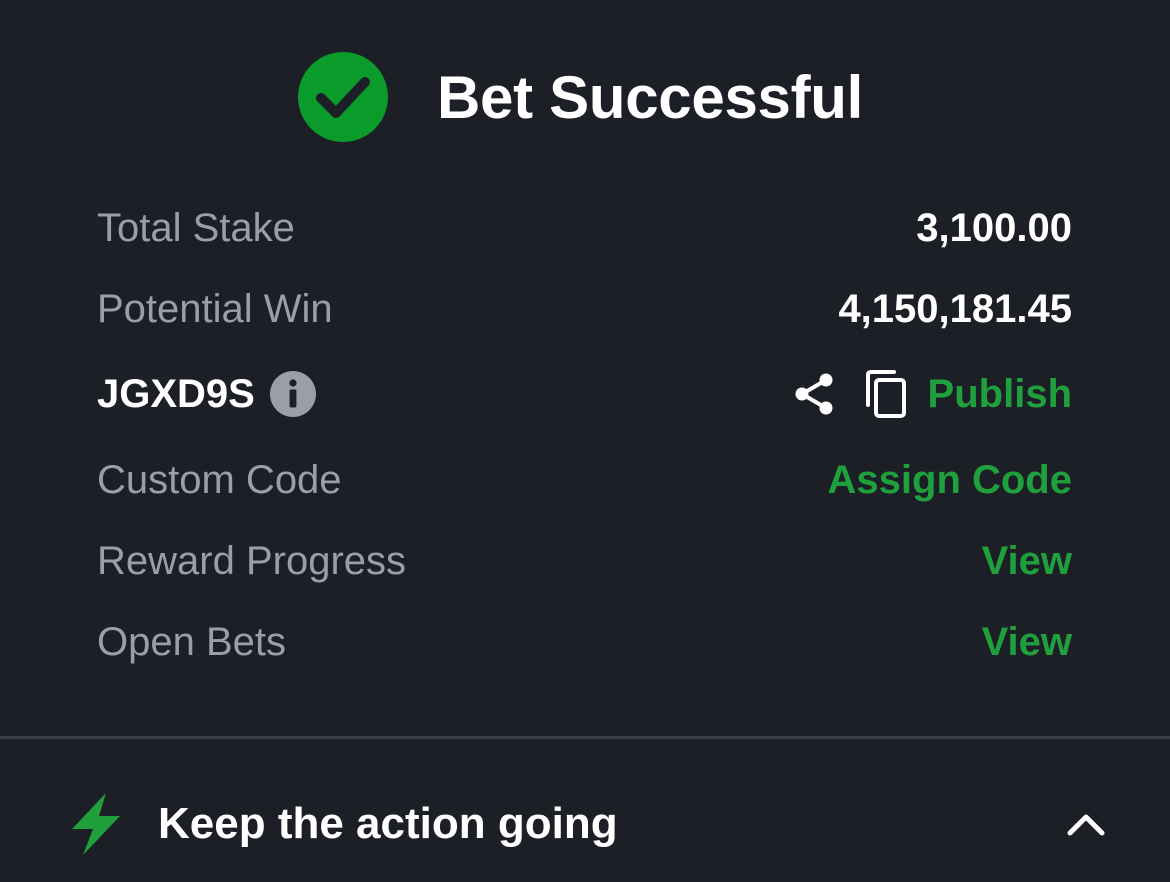 This screenshot has width=1170, height=882. I want to click on reward-progress-view-link: View, so click(1027, 561).